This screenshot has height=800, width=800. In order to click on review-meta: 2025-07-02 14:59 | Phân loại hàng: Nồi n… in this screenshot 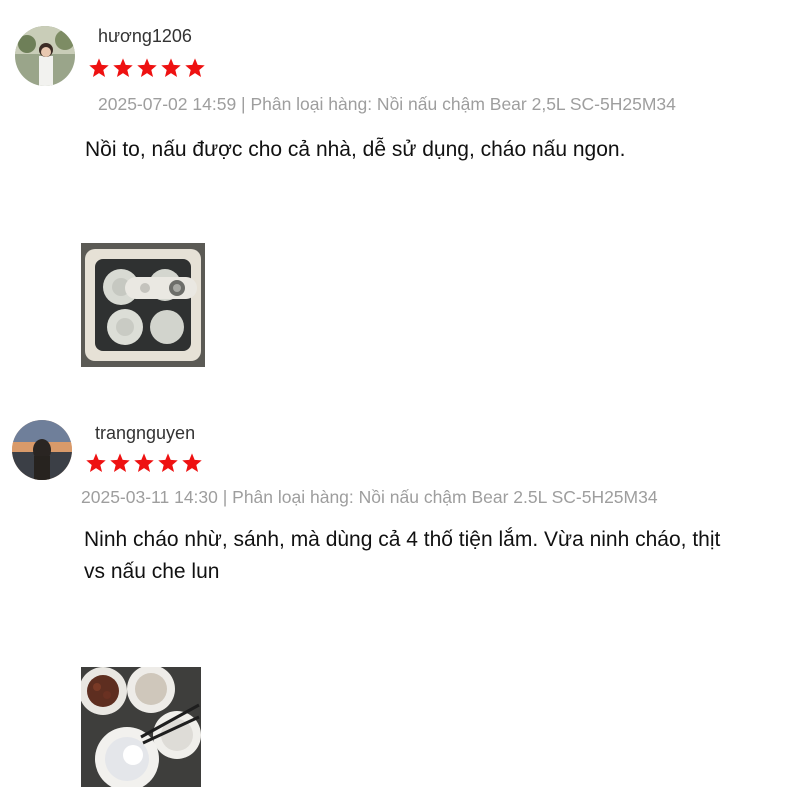, I will do `click(387, 104)`.